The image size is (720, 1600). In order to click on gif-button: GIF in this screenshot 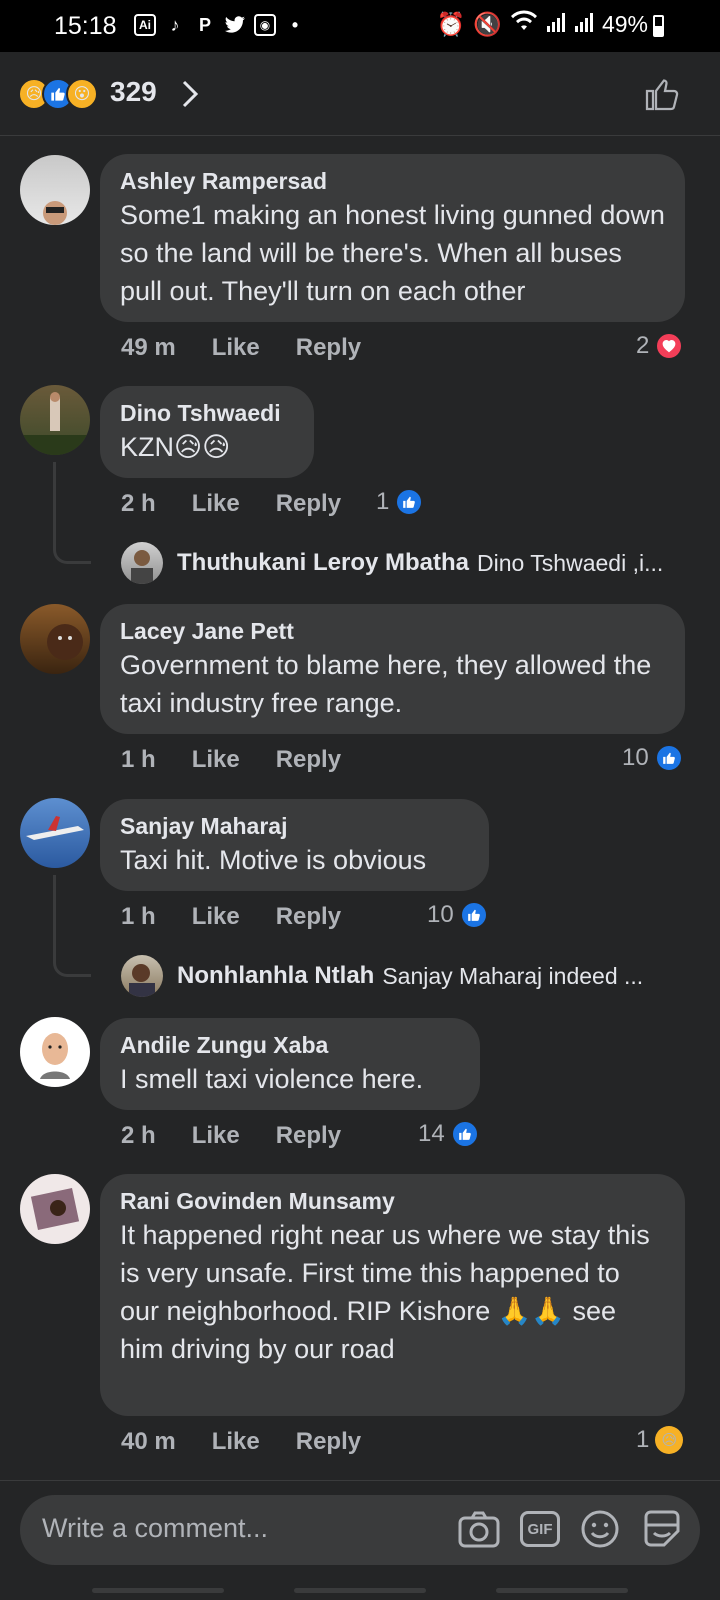, I will do `click(540, 1529)`.